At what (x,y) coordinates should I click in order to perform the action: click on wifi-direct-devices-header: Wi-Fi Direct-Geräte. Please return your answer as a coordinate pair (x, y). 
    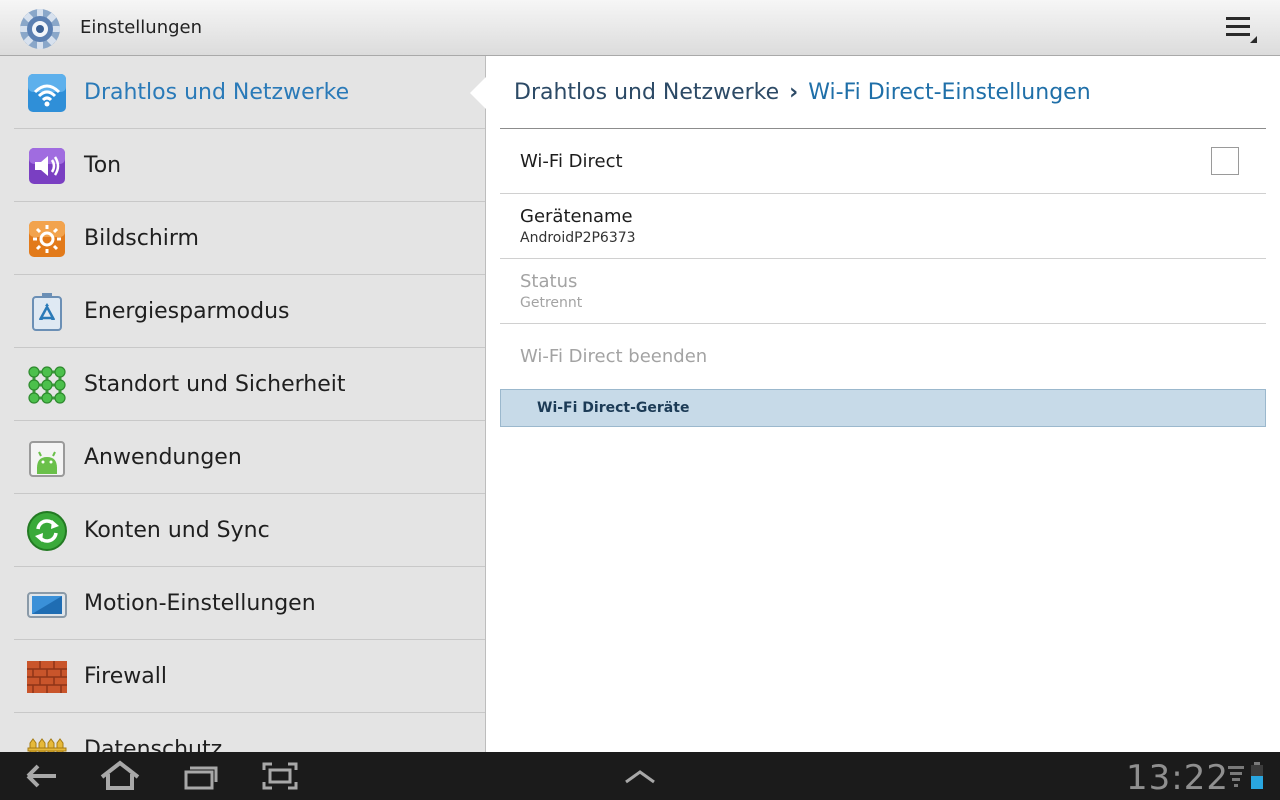
    Looking at the image, I should click on (883, 408).